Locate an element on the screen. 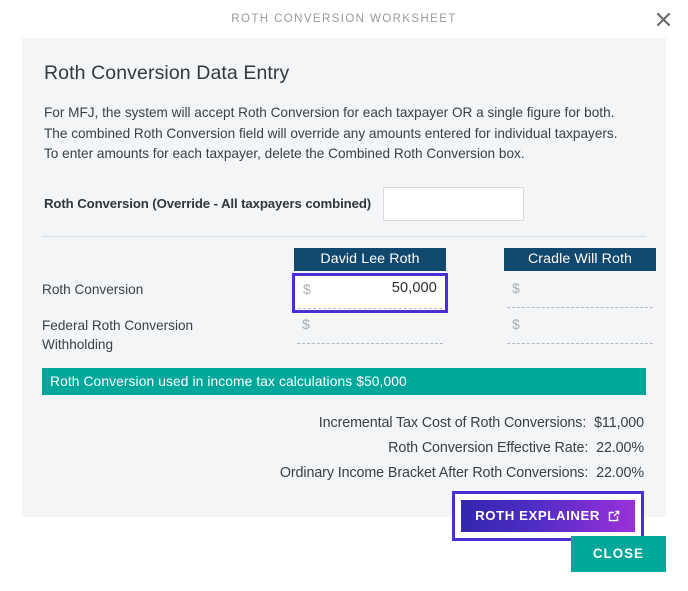 The image size is (688, 591). cell-federal-withholding-cradle: $ is located at coordinates (580, 329).